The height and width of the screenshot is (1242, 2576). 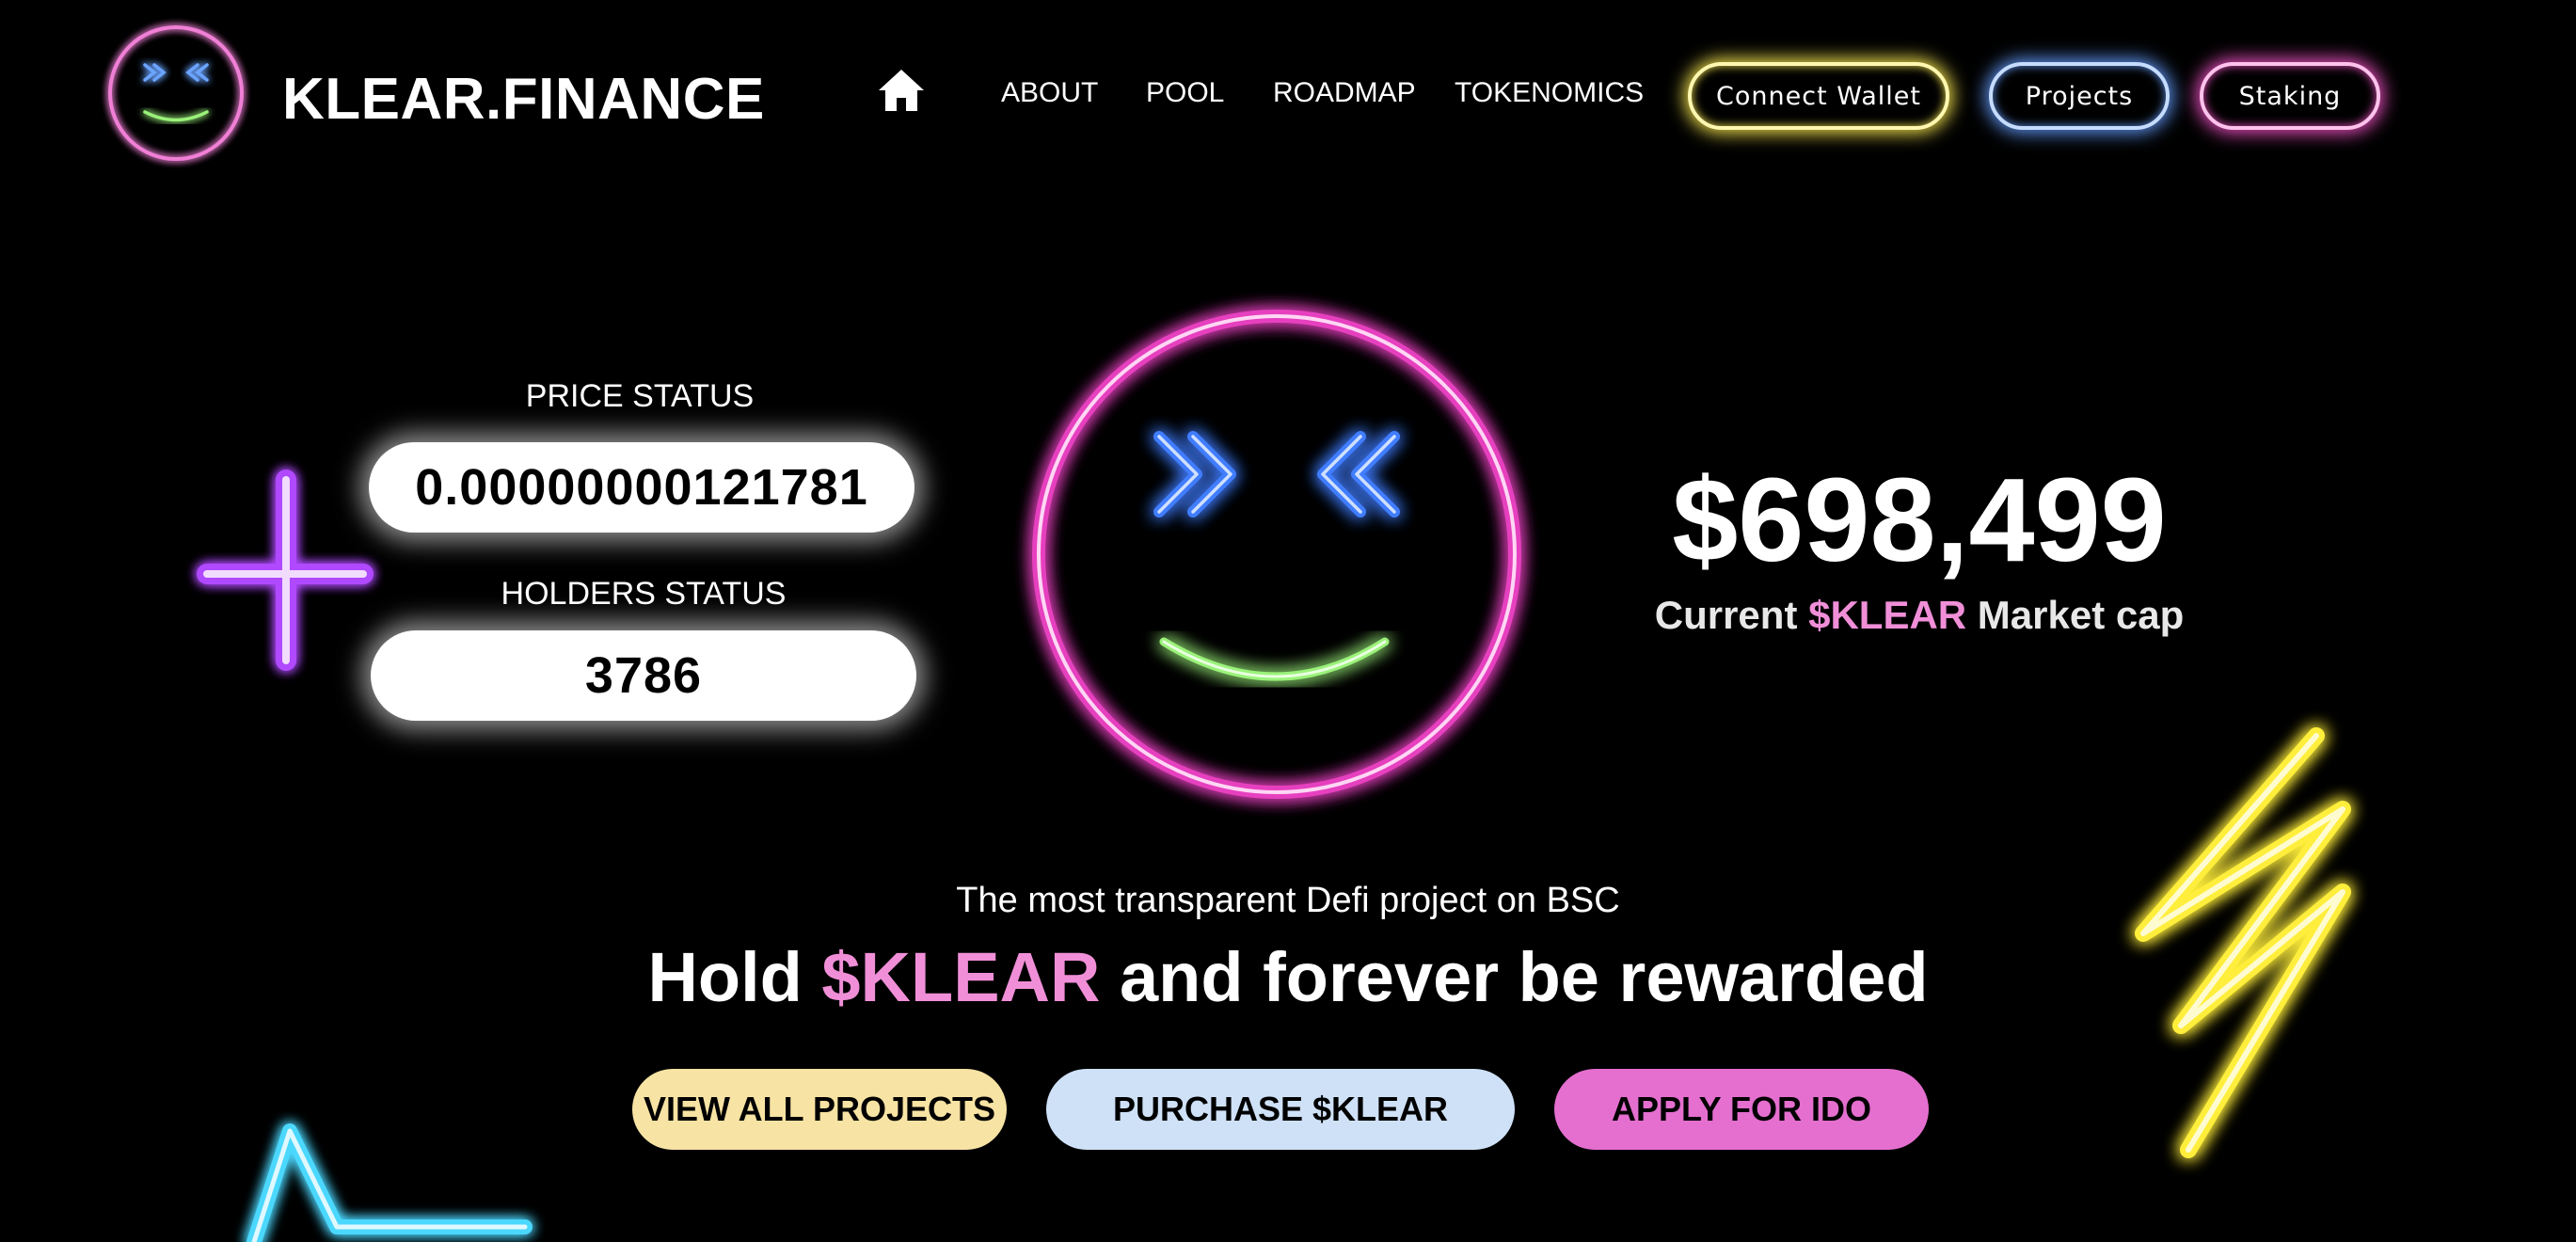 What do you see at coordinates (640, 396) in the screenshot?
I see `price-status-label: PRICE STATUS` at bounding box center [640, 396].